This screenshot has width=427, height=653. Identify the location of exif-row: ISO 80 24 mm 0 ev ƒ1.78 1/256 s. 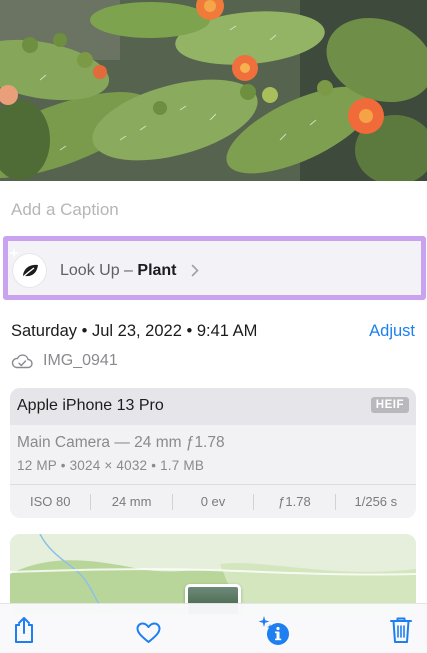
(213, 501).